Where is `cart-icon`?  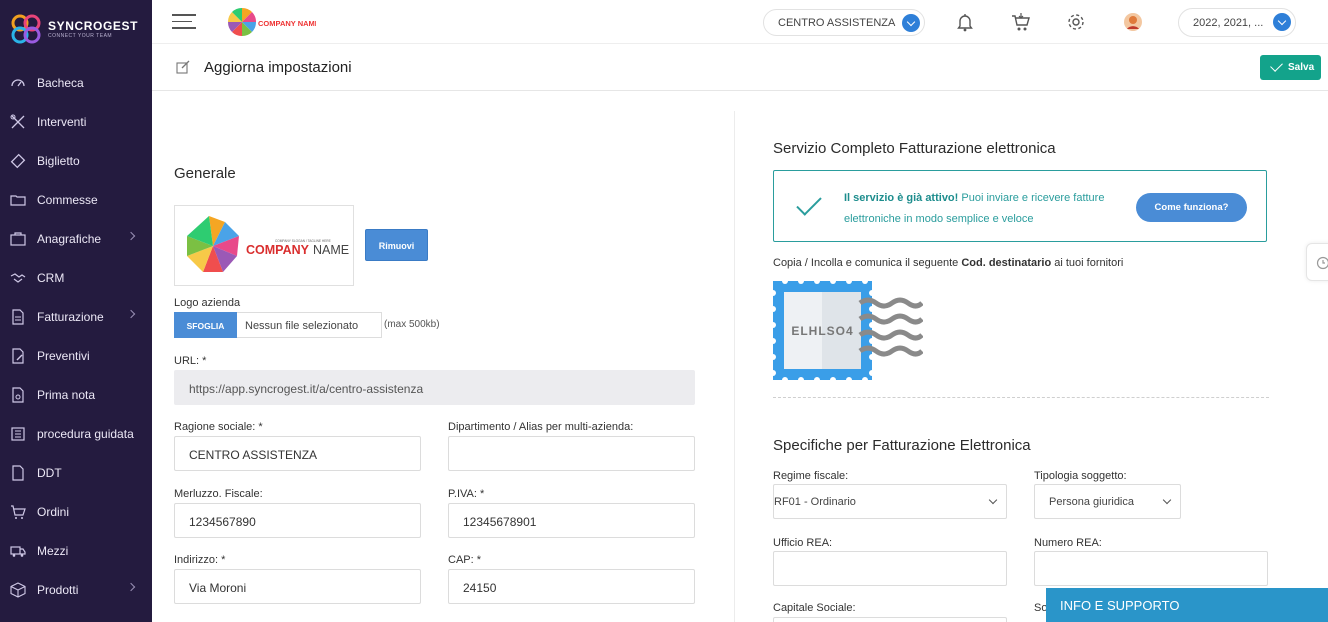 cart-icon is located at coordinates (1021, 22).